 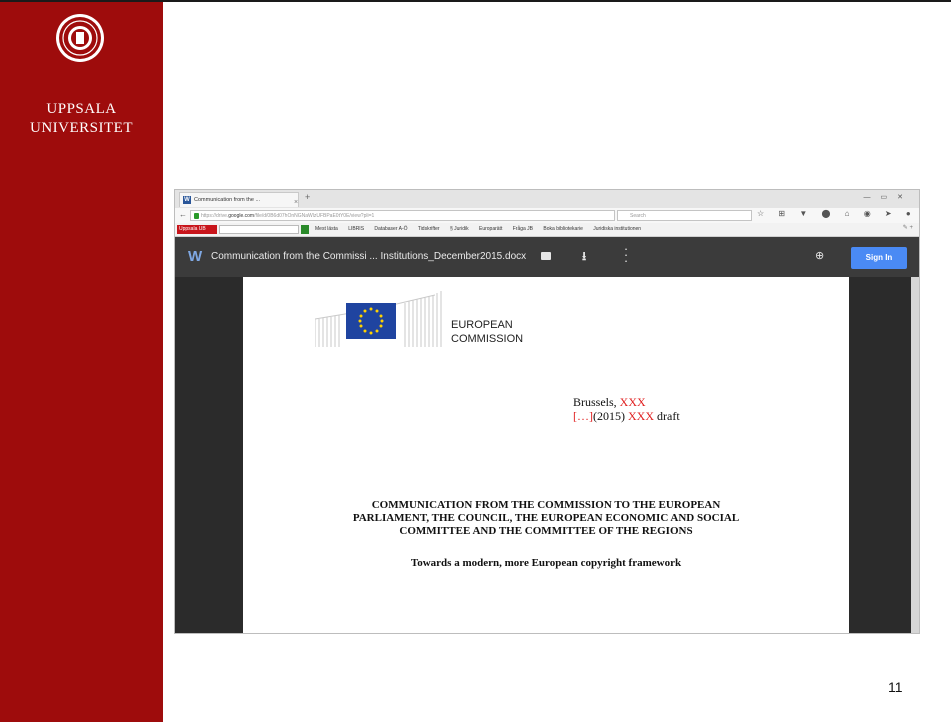 What do you see at coordinates (562, 229) in the screenshot?
I see `bookmark-item: Boka bibliotekarie` at bounding box center [562, 229].